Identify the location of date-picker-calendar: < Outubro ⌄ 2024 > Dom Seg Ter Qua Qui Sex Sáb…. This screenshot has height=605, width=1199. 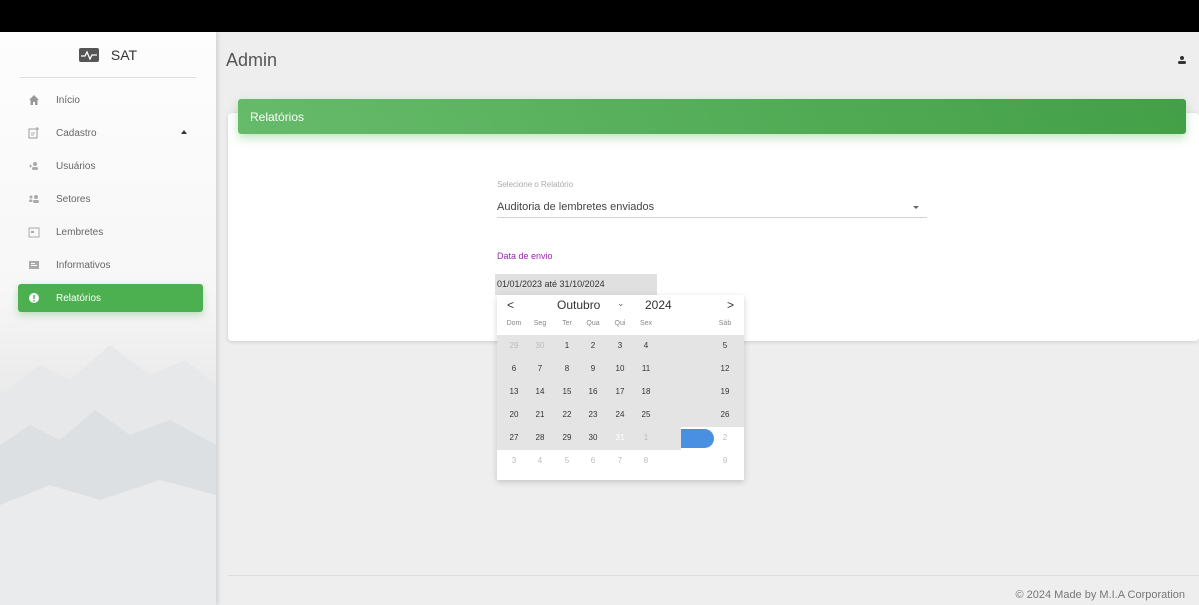
(620, 387).